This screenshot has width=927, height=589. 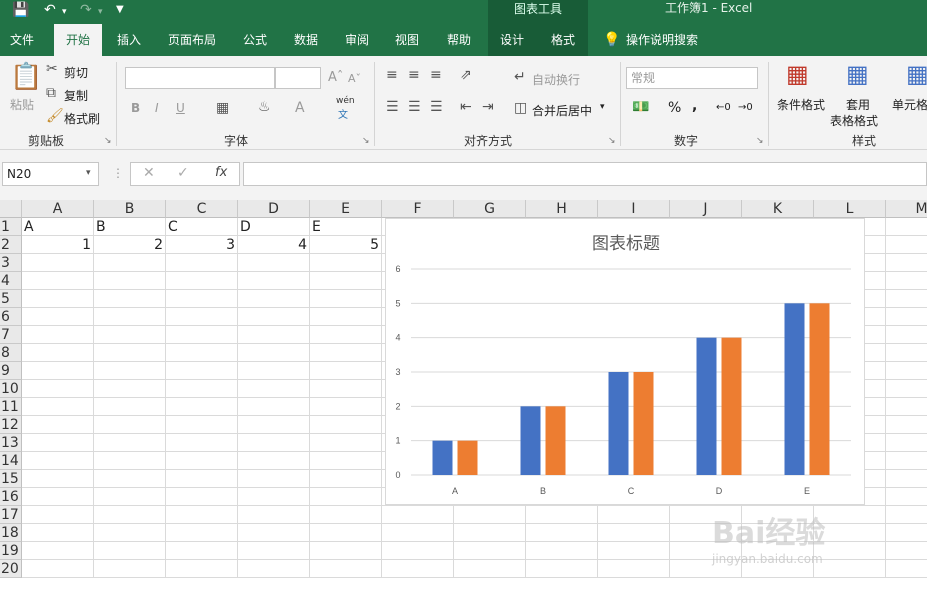 What do you see at coordinates (274, 443) in the screenshot?
I see `cell-d13` at bounding box center [274, 443].